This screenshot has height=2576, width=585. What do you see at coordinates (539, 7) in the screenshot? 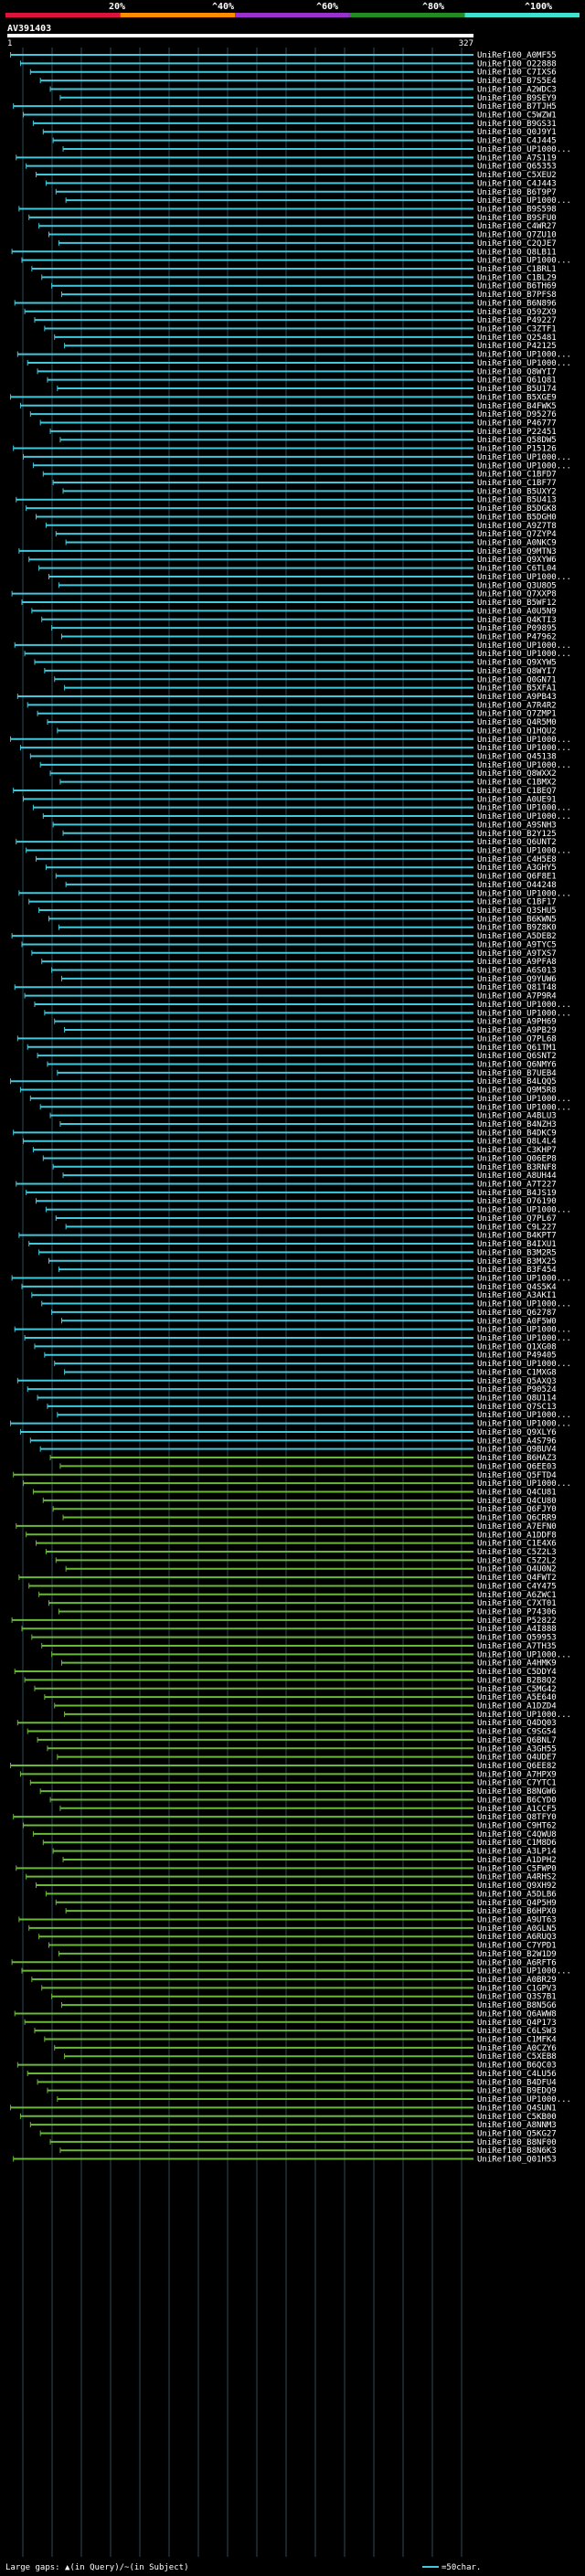
I see `identity-scale-label: ^100%` at bounding box center [539, 7].